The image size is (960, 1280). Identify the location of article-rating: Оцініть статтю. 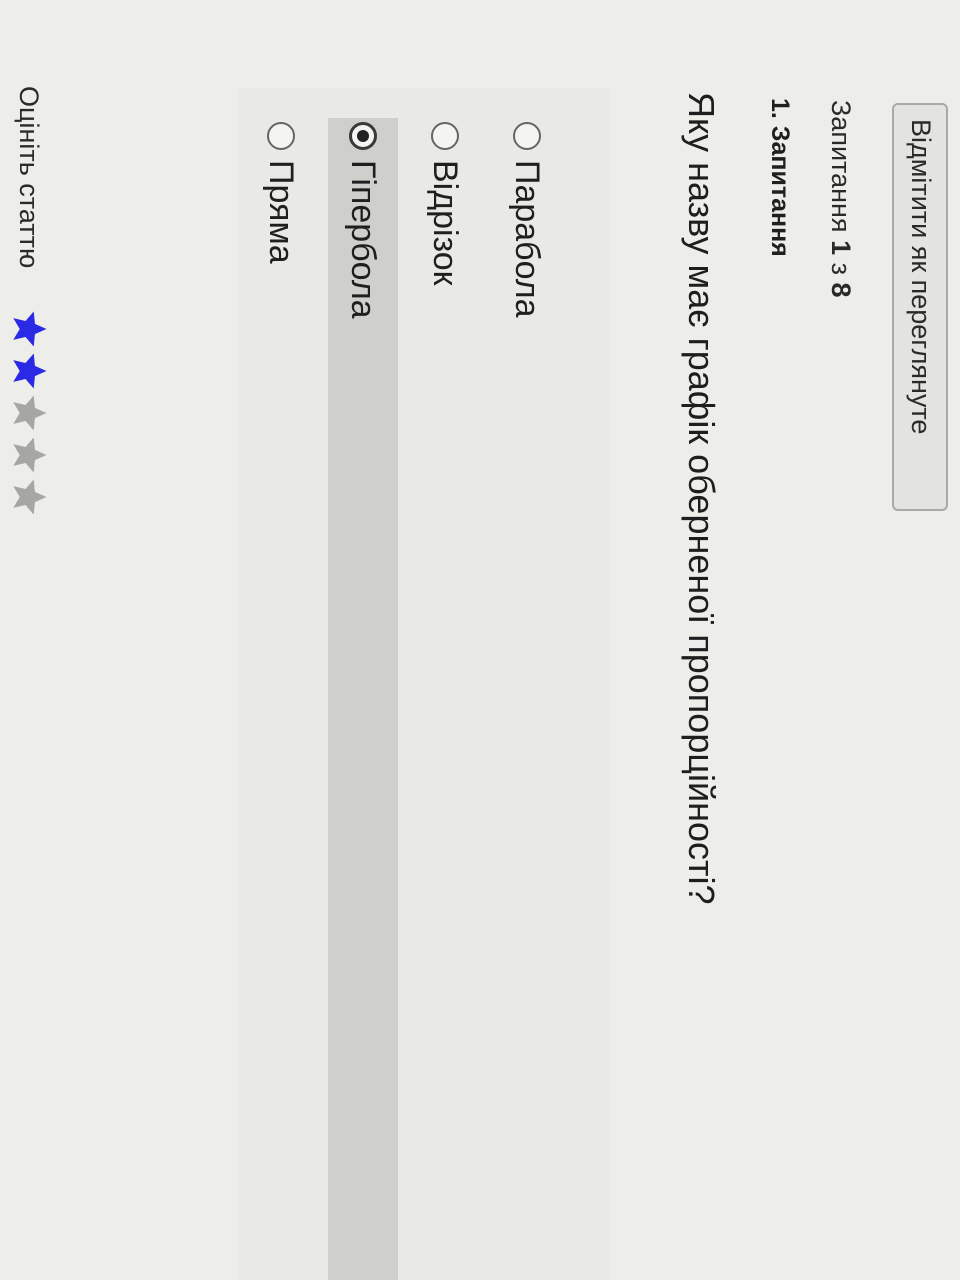
(29, 302).